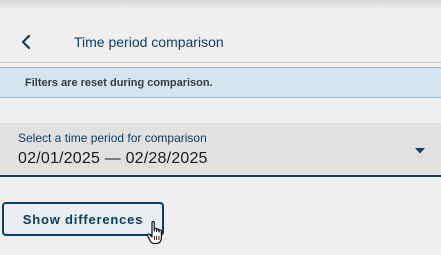 The width and height of the screenshot is (441, 255). Describe the element at coordinates (220, 82) in the screenshot. I see `info-notice: Filters are reset during comparison.` at that location.